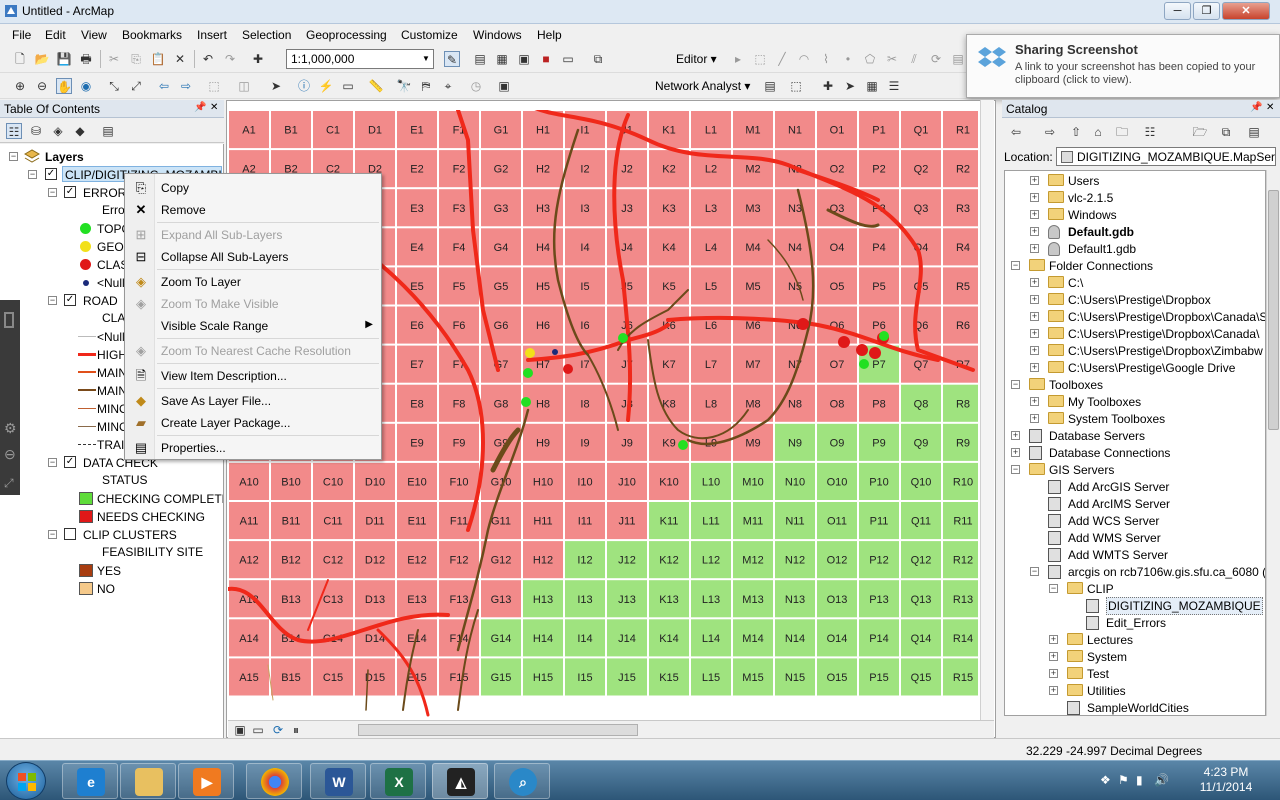 This screenshot has height=800, width=1280. Describe the element at coordinates (497, 35) in the screenshot. I see `menu-windows: Windows` at that location.